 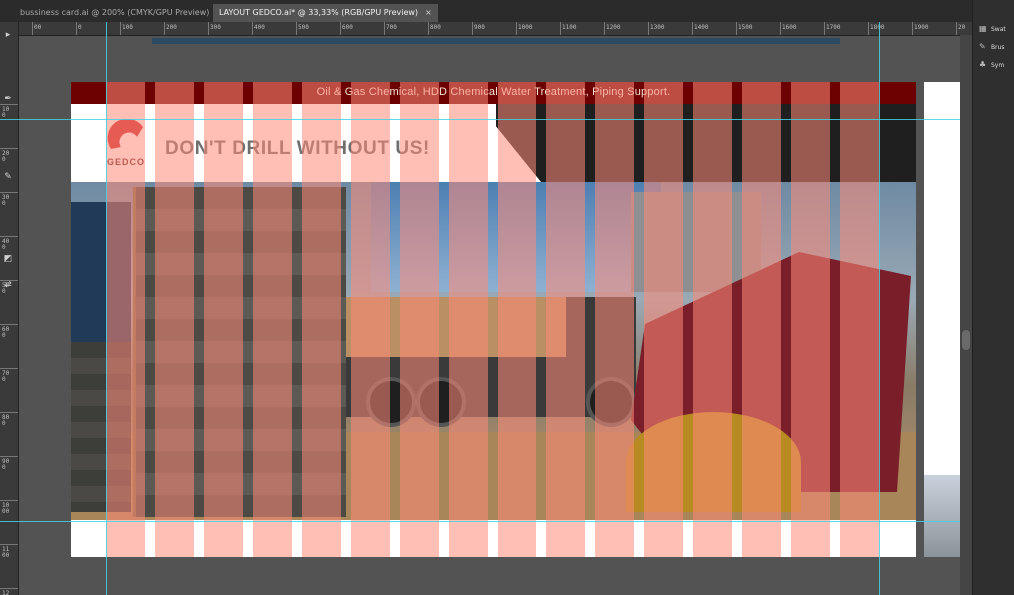 I want to click on vertical-scrollbar, so click(x=966, y=315).